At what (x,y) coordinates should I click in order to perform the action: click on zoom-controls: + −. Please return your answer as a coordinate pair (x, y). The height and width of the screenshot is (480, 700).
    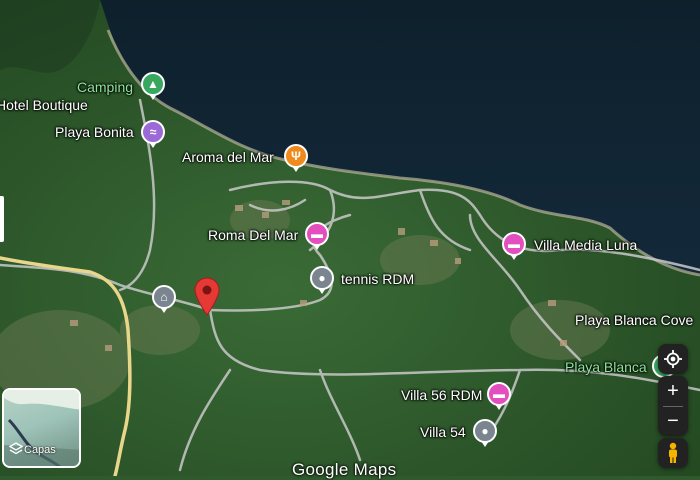
    Looking at the image, I should click on (673, 406).